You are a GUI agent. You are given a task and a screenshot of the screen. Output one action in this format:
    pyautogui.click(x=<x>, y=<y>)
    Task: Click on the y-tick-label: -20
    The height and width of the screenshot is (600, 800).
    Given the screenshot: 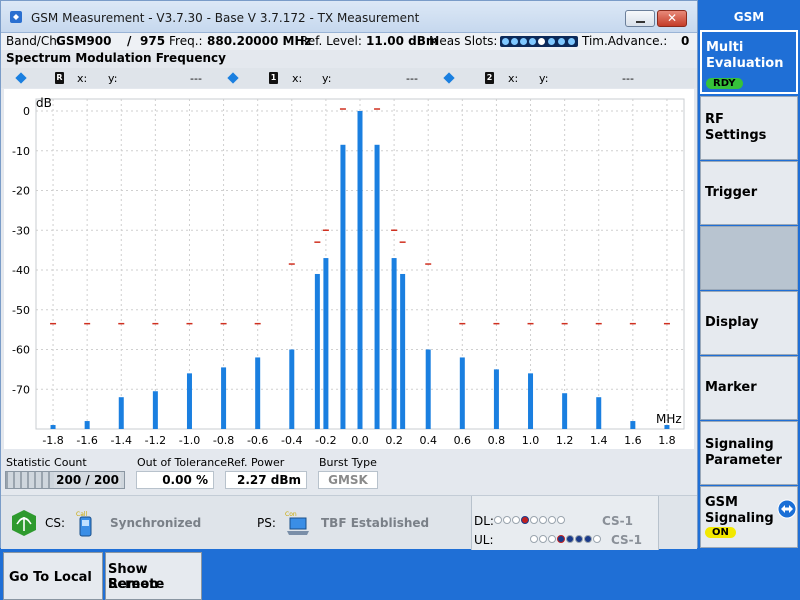 What is the action you would take?
    pyautogui.click(x=21, y=191)
    